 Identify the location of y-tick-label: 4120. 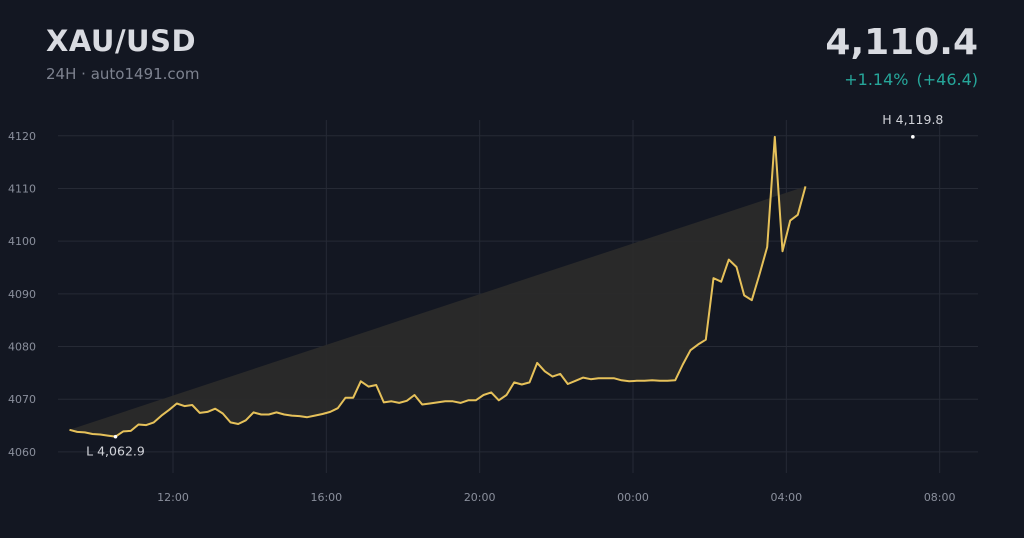
(22, 136).